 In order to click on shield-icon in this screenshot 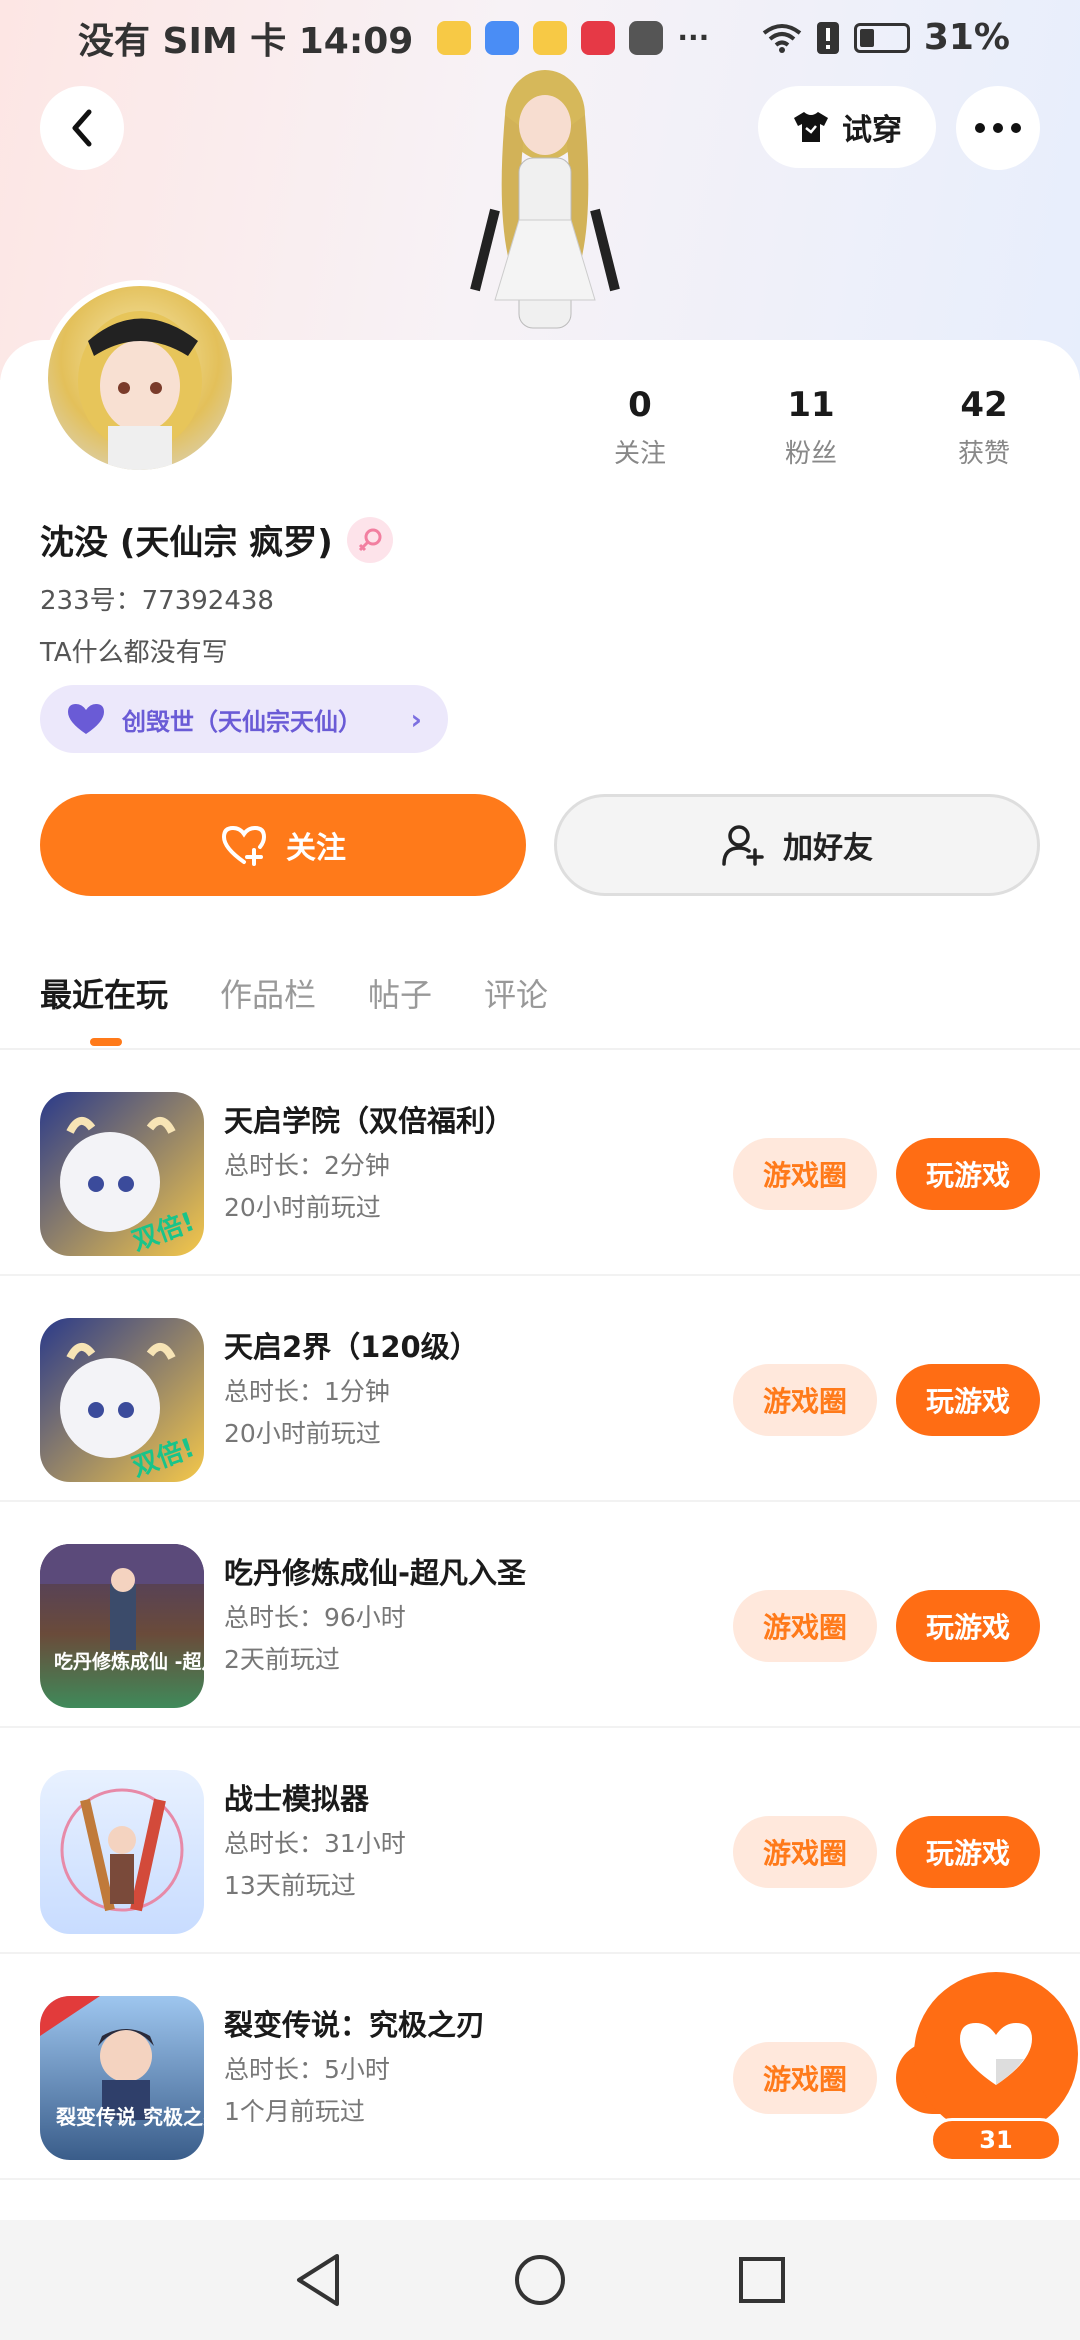, I will do `click(502, 37)`.